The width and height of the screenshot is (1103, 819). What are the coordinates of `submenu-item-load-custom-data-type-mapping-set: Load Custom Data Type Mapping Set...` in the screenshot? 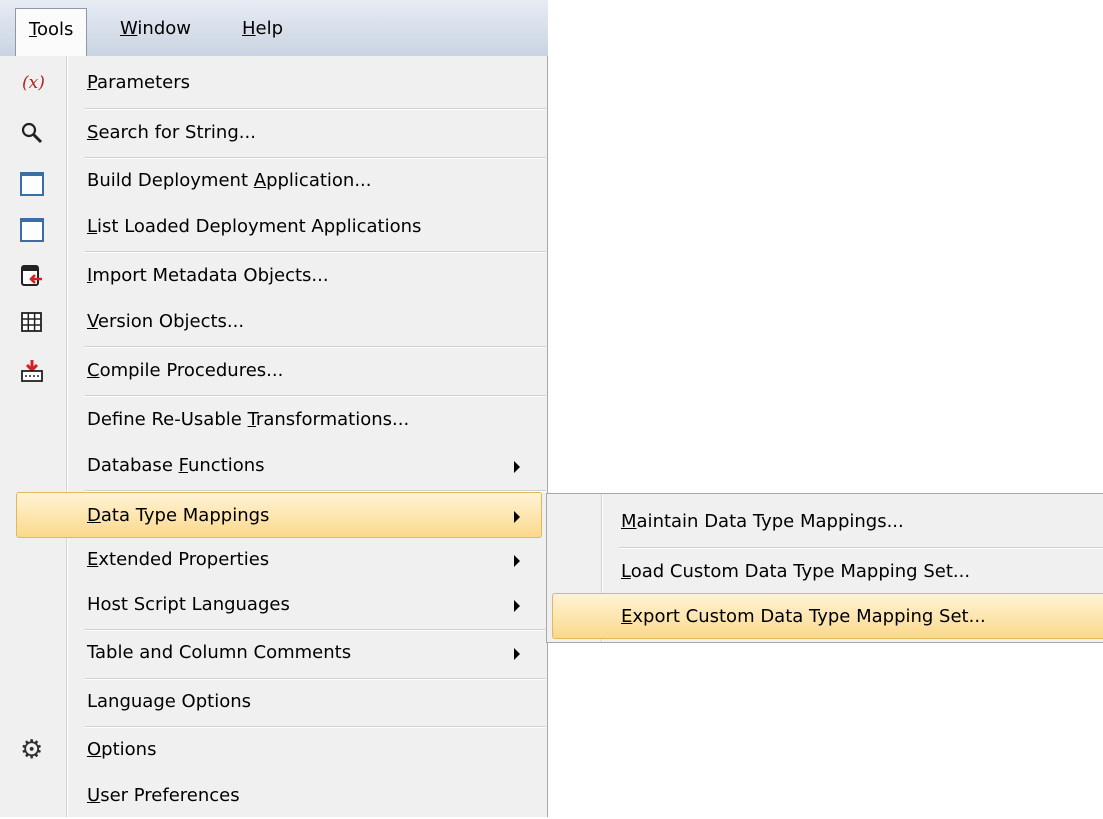 It's located at (825, 572).